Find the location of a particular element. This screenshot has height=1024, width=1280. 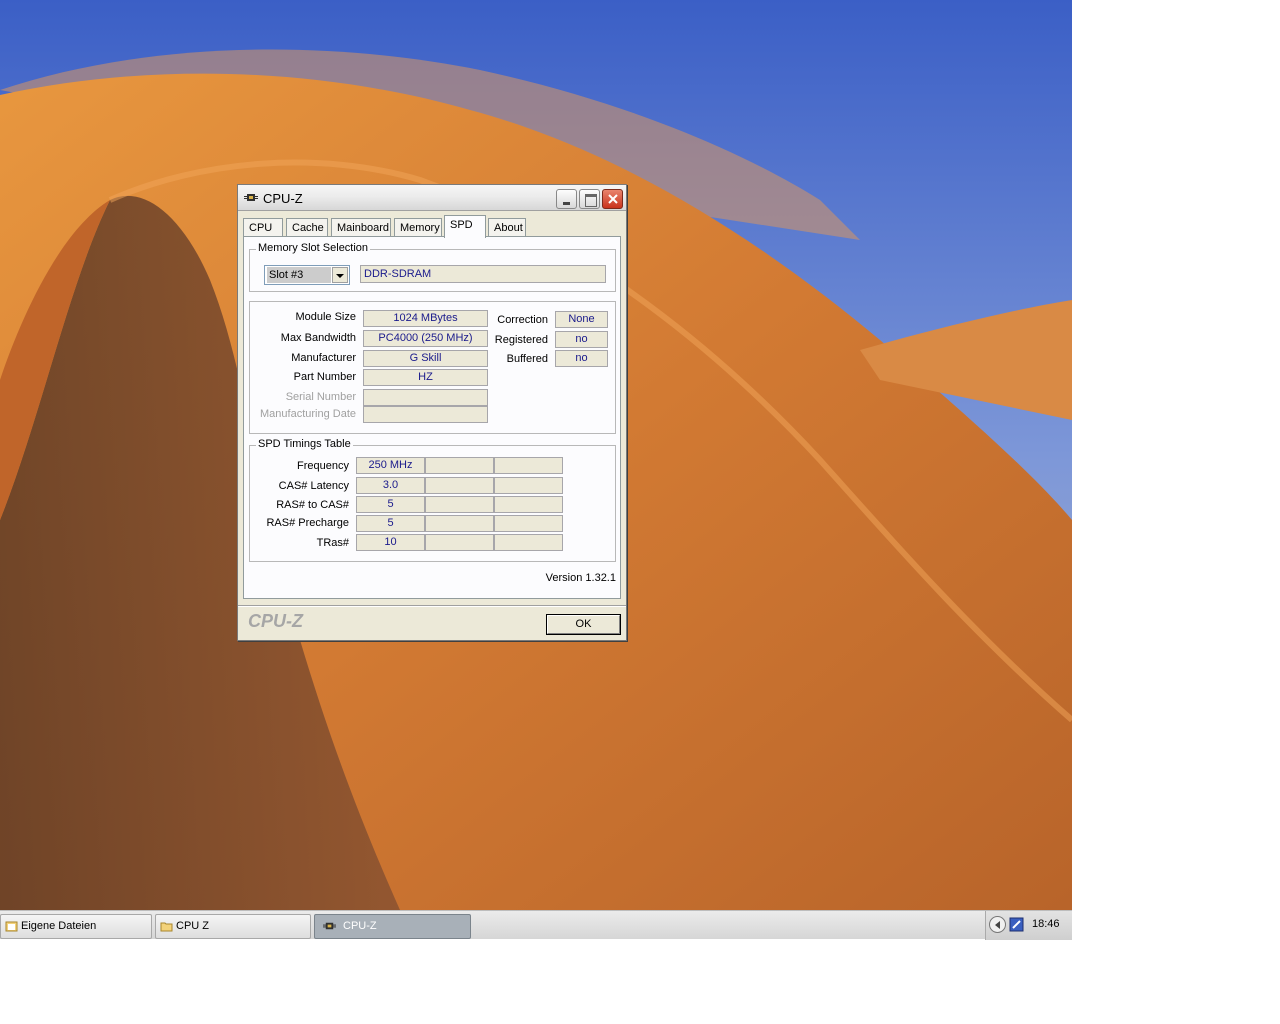

timing-label: Frequency is located at coordinates (323, 466).